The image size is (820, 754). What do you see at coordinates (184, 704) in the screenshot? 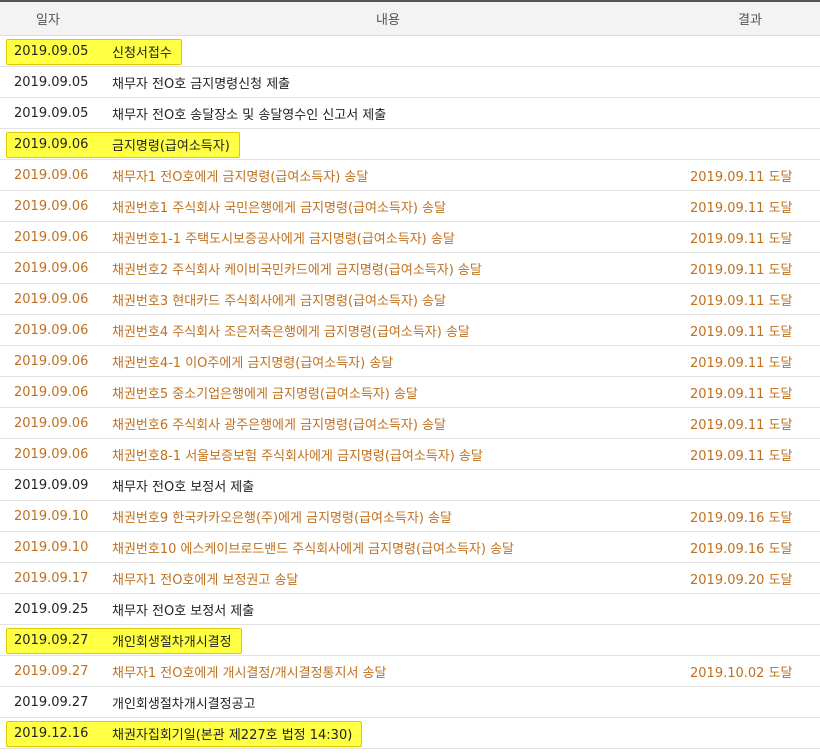
I see `row-content-text: 개인회생절차개시결정공고` at bounding box center [184, 704].